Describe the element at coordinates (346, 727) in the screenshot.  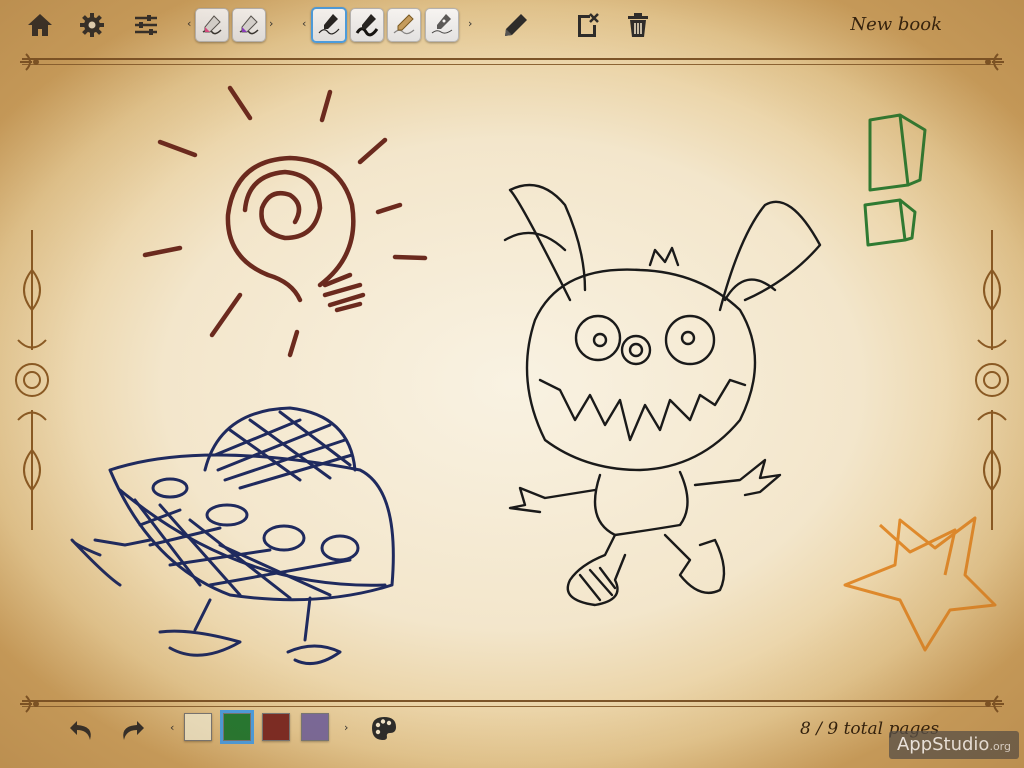
I see `colors-scroll-right: ›` at that location.